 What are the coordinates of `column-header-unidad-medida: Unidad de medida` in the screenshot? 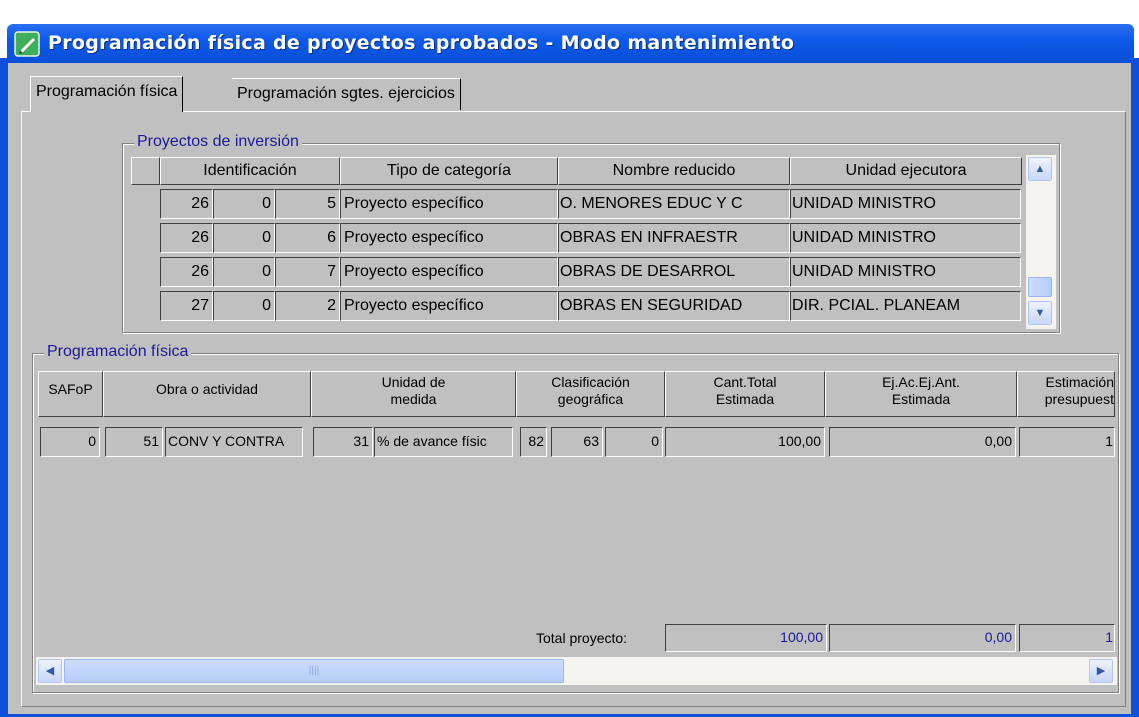 It's located at (413, 394).